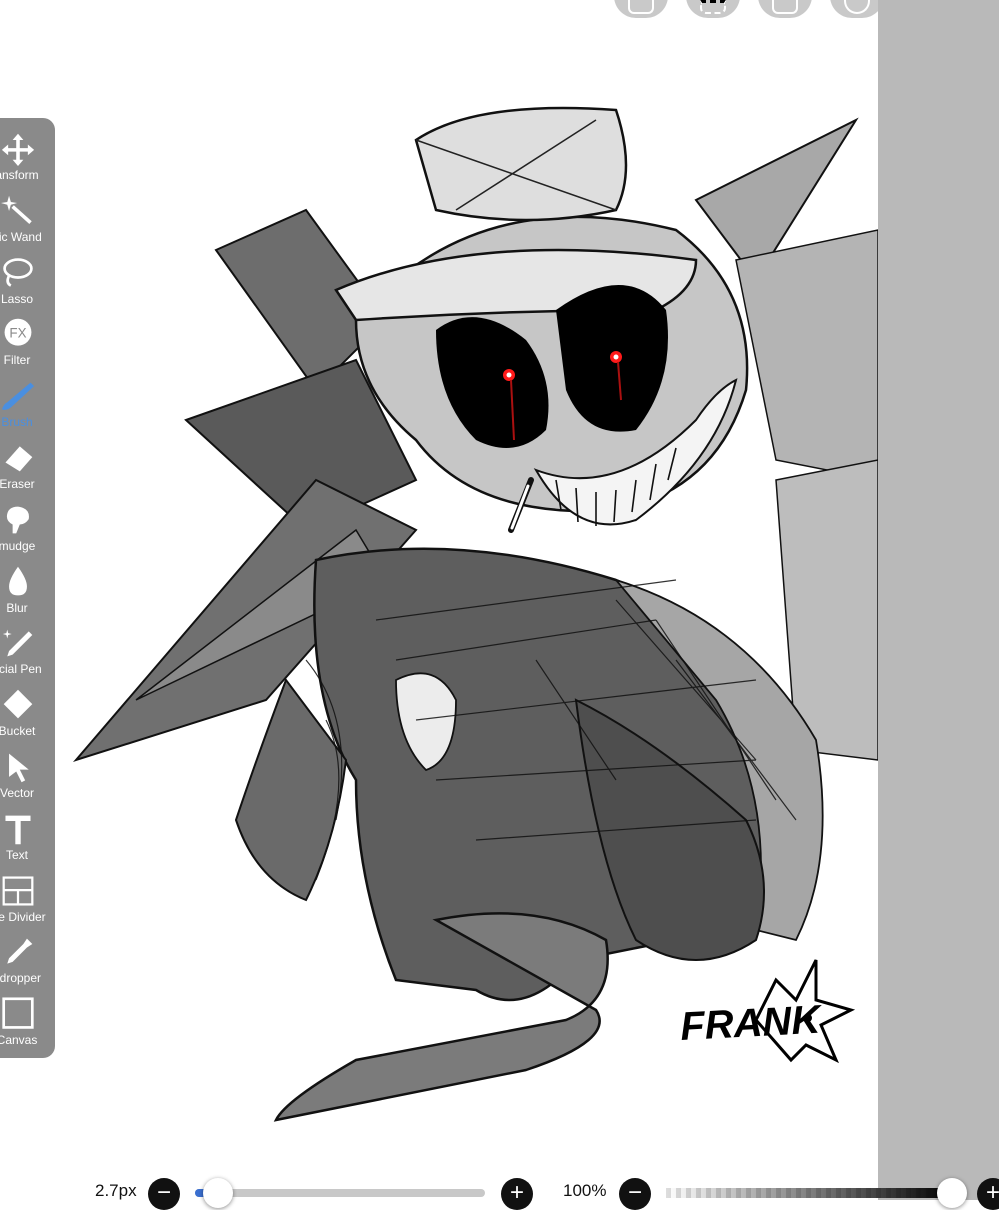 This screenshot has height=1210, width=999. Describe the element at coordinates (17, 793) in the screenshot. I see `tool-label: Vector` at that location.